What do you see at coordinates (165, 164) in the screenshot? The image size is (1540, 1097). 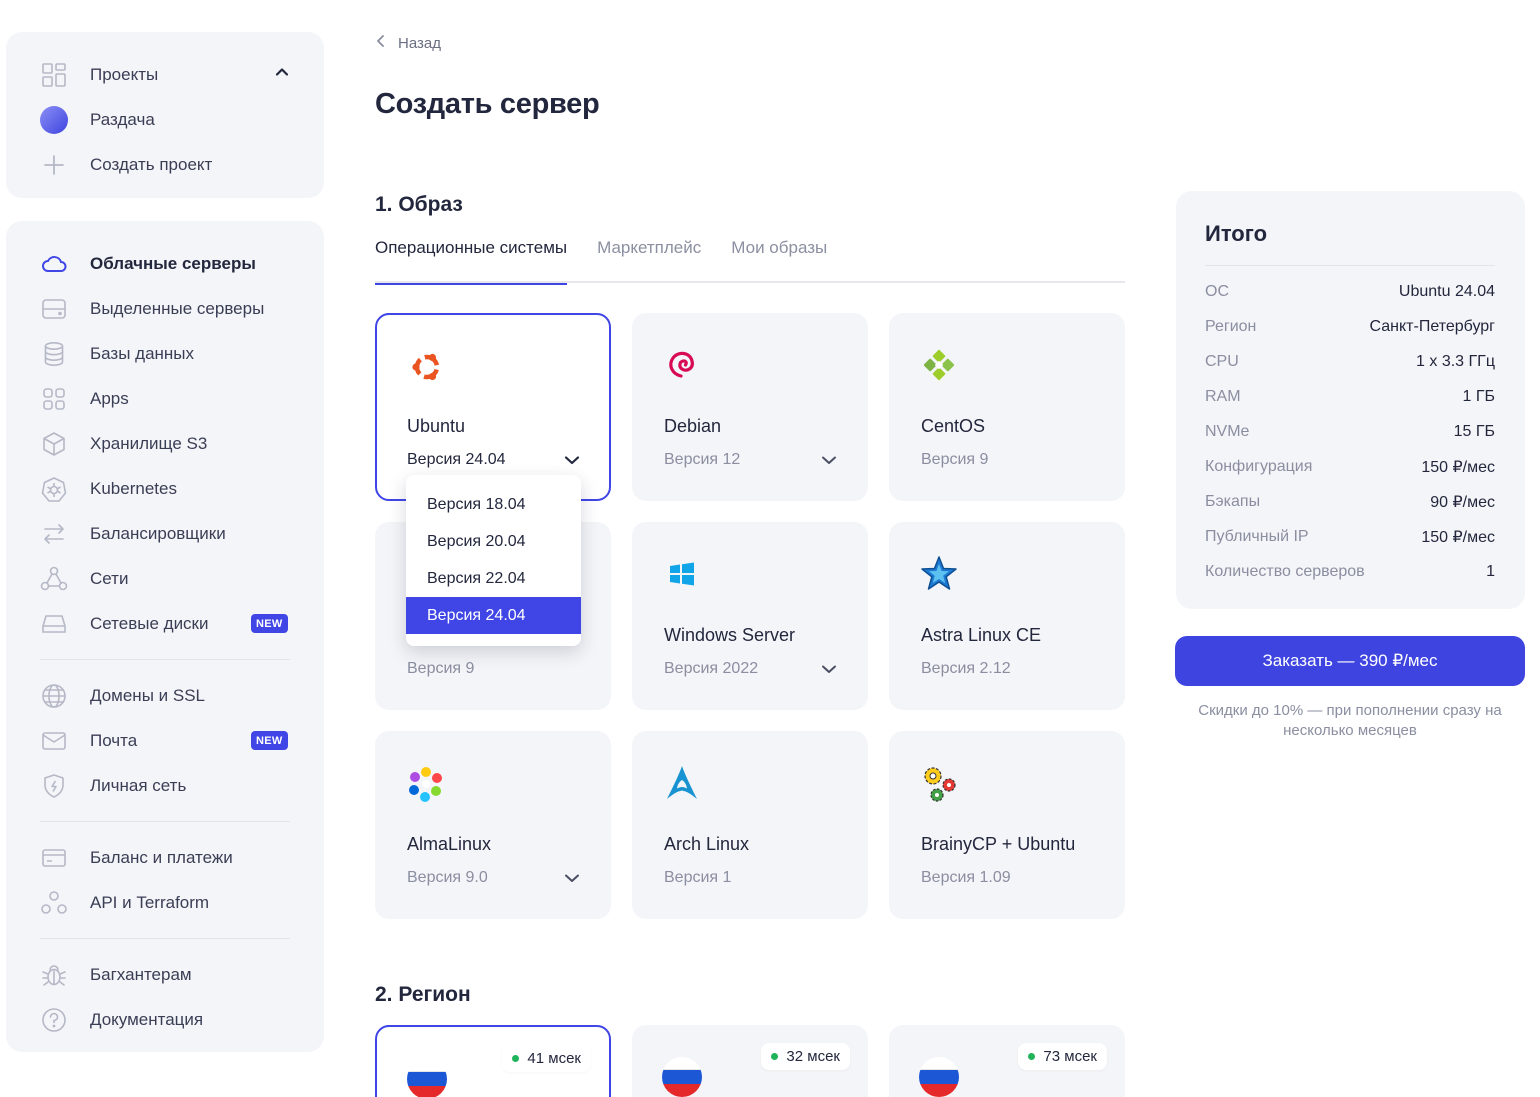 I see `sidebar-item-create-project: Создать проект` at bounding box center [165, 164].